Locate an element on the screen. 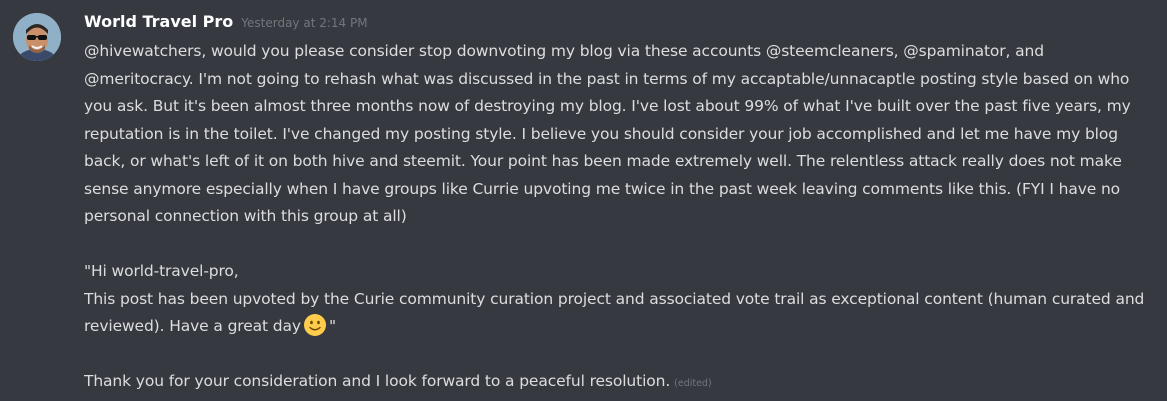  slightly-smiling-face-icon is located at coordinates (315, 325).